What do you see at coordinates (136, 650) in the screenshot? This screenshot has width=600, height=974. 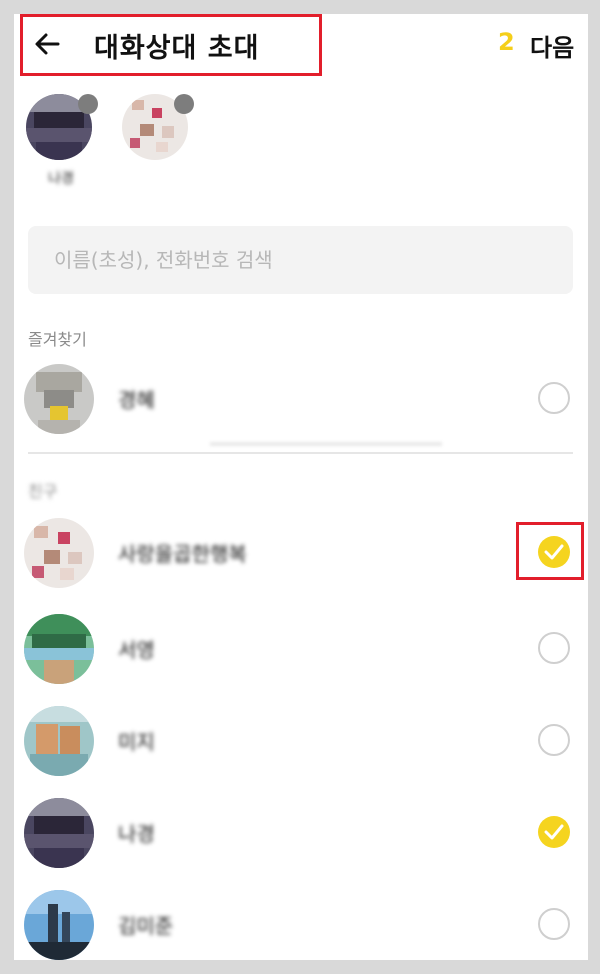 I see `friend-name: 서영` at bounding box center [136, 650].